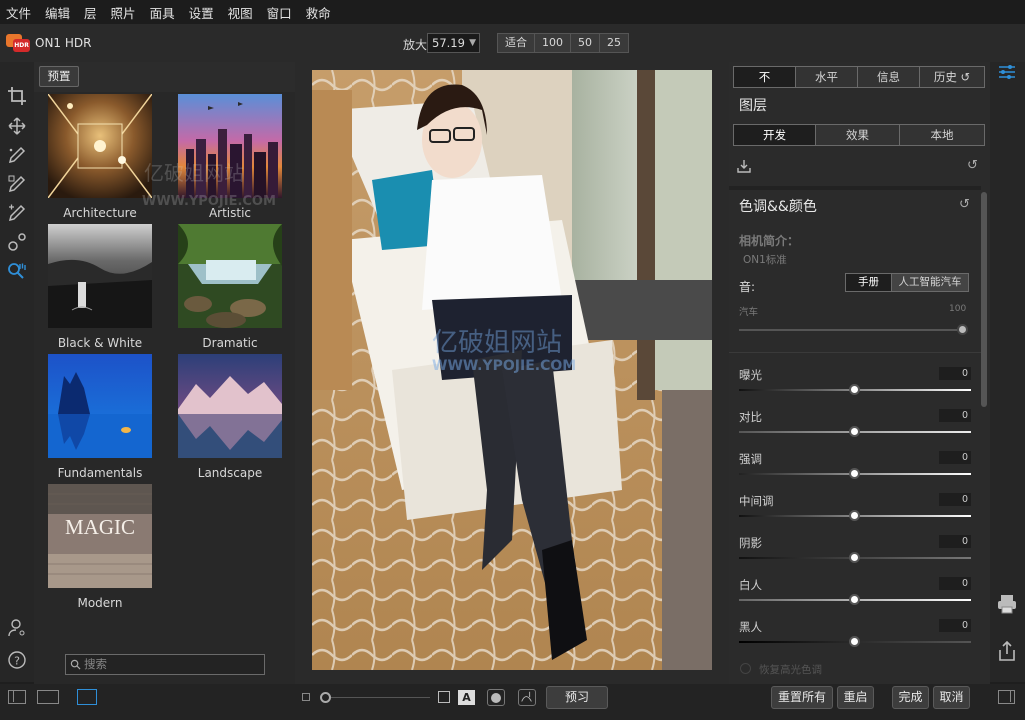  What do you see at coordinates (790, 670) in the screenshot?
I see `recover-highlights-label: 恢复高光色调` at bounding box center [790, 670].